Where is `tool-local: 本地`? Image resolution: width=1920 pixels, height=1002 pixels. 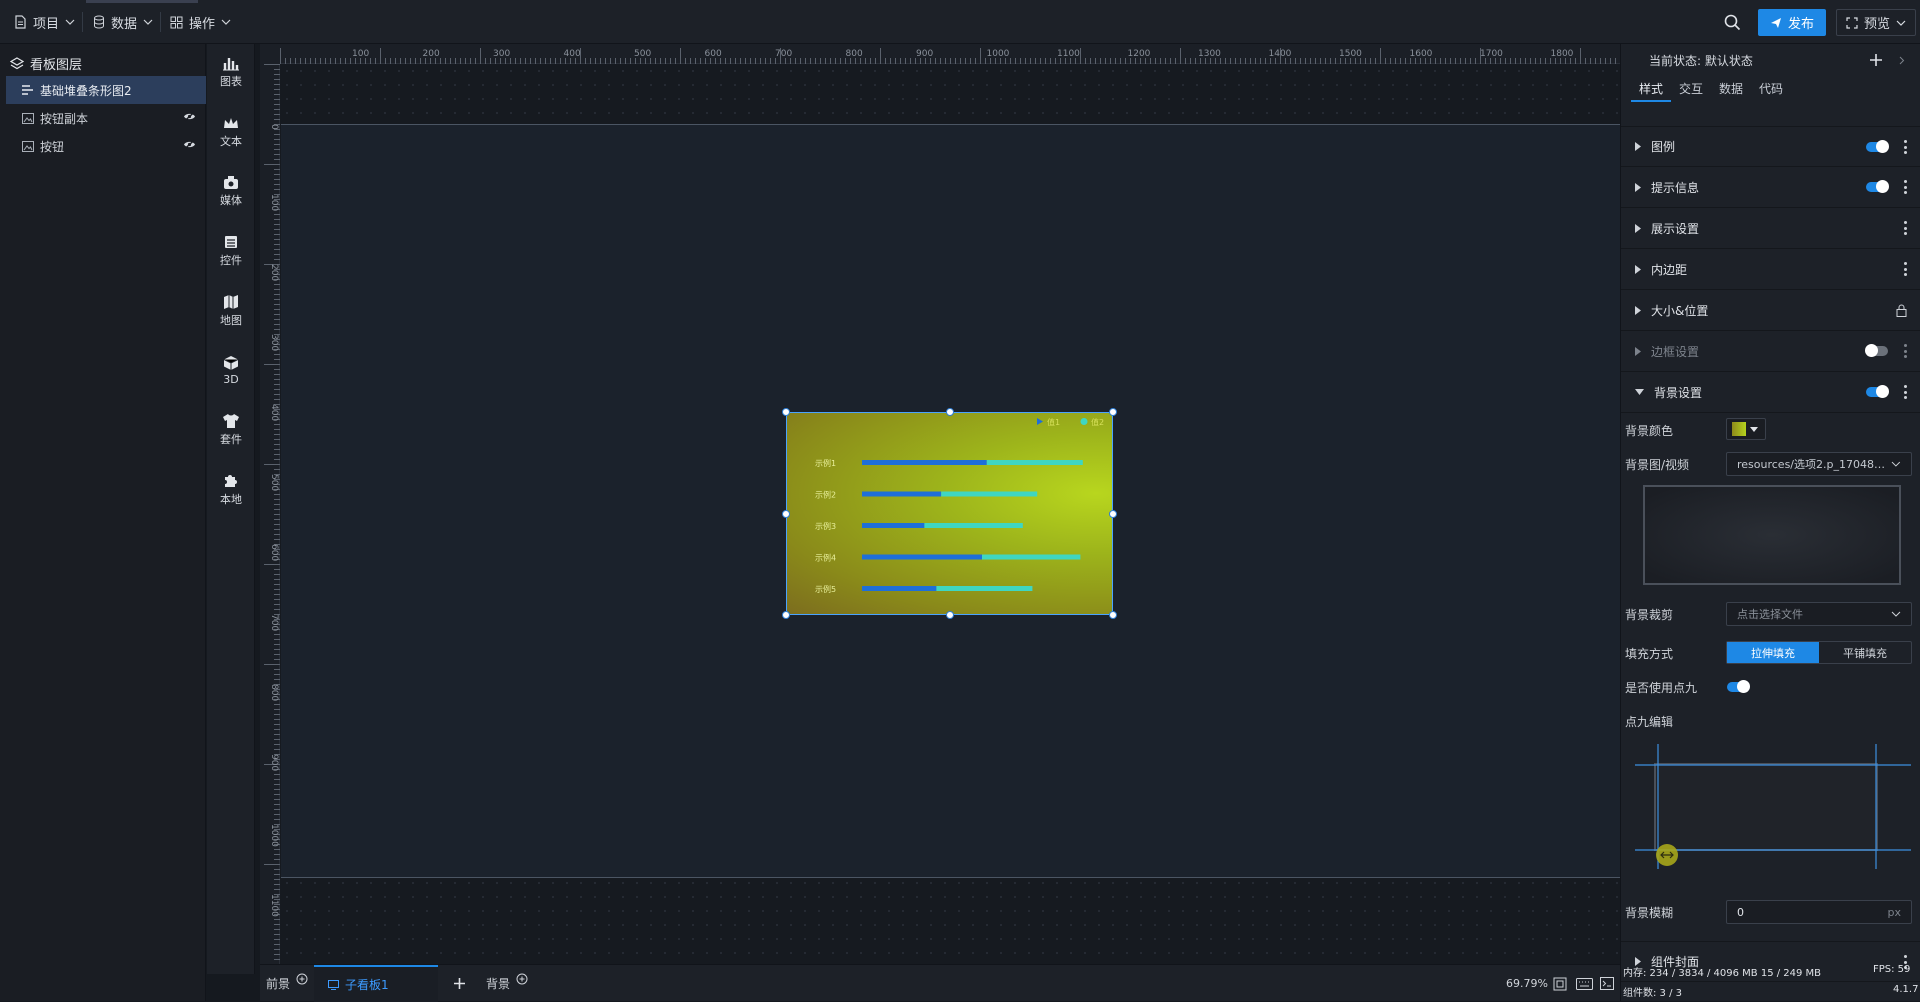 tool-local: 本地 is located at coordinates (231, 490).